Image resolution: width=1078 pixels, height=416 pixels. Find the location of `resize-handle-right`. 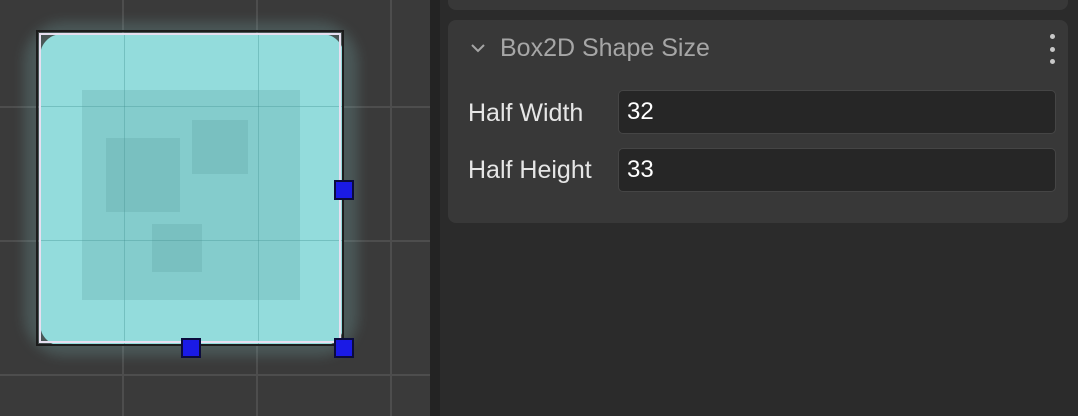

resize-handle-right is located at coordinates (344, 190).